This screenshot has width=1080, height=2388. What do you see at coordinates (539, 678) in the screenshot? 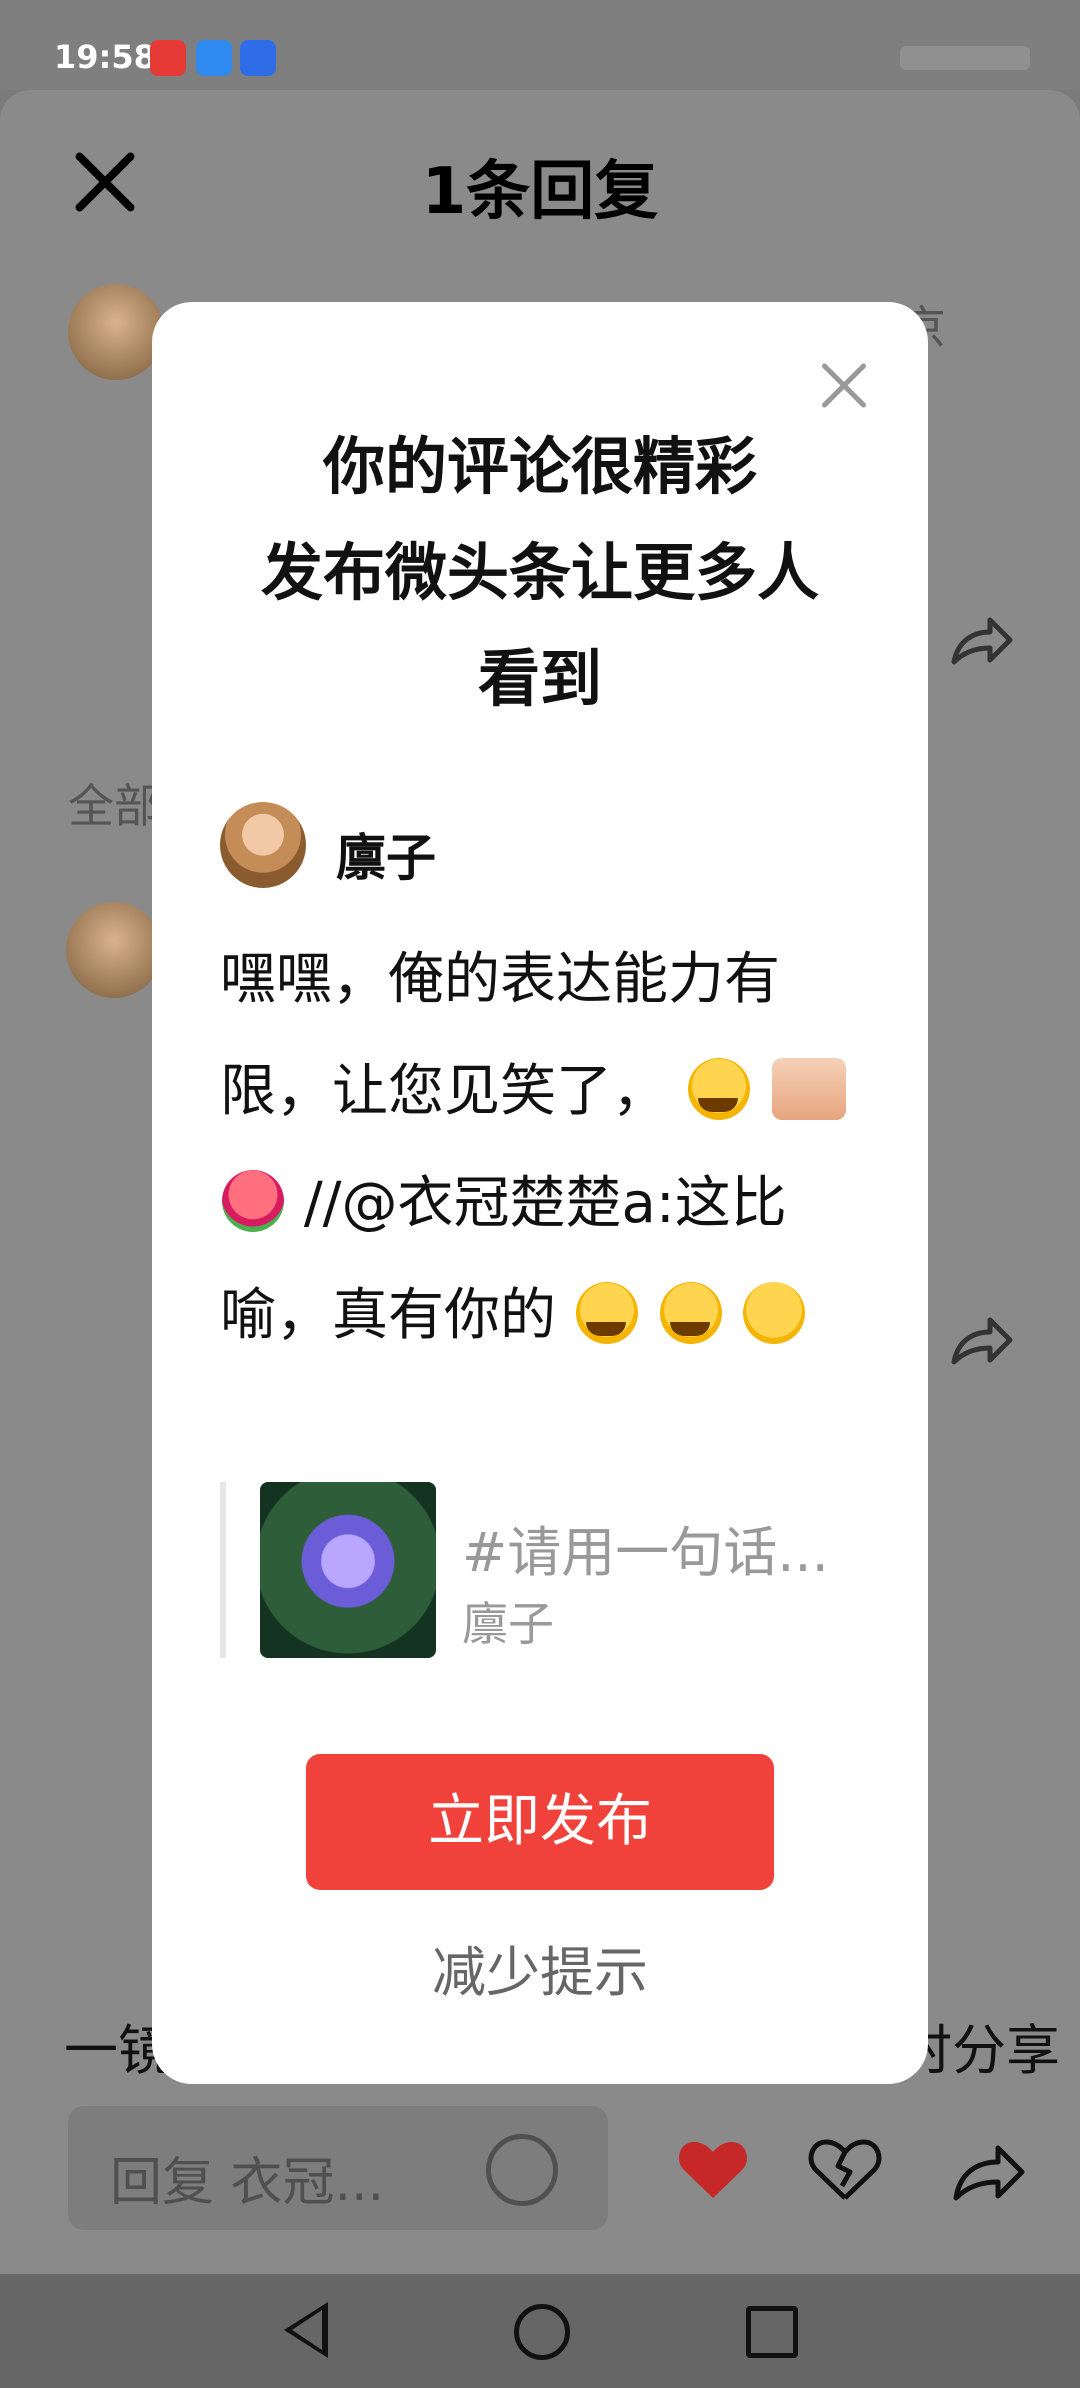
I see `title-line-3: 看到` at bounding box center [539, 678].